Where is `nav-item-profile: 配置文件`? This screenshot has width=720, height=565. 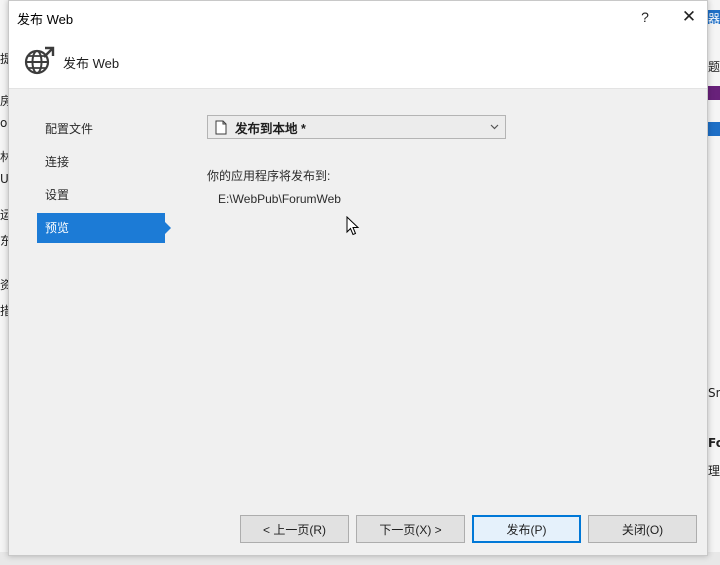
nav-item-profile: 配置文件 is located at coordinates (105, 129).